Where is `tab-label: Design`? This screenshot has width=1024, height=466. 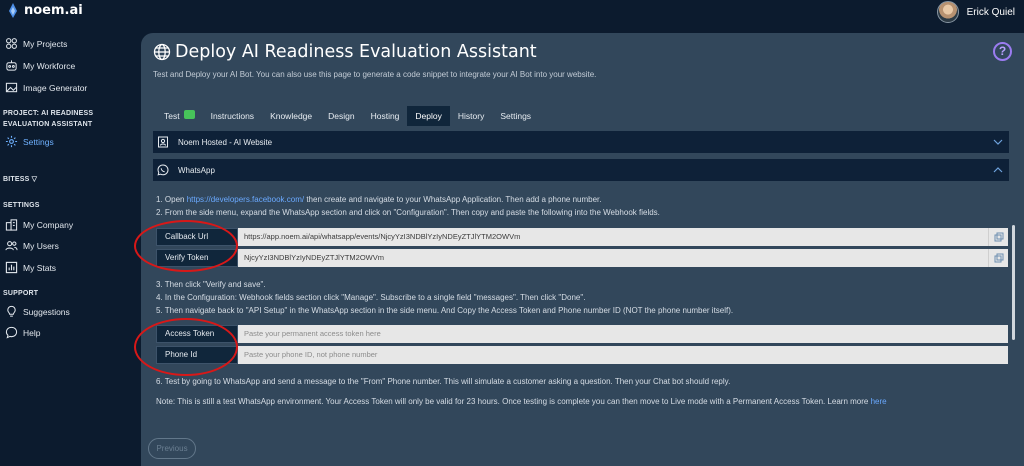 tab-label: Design is located at coordinates (341, 116).